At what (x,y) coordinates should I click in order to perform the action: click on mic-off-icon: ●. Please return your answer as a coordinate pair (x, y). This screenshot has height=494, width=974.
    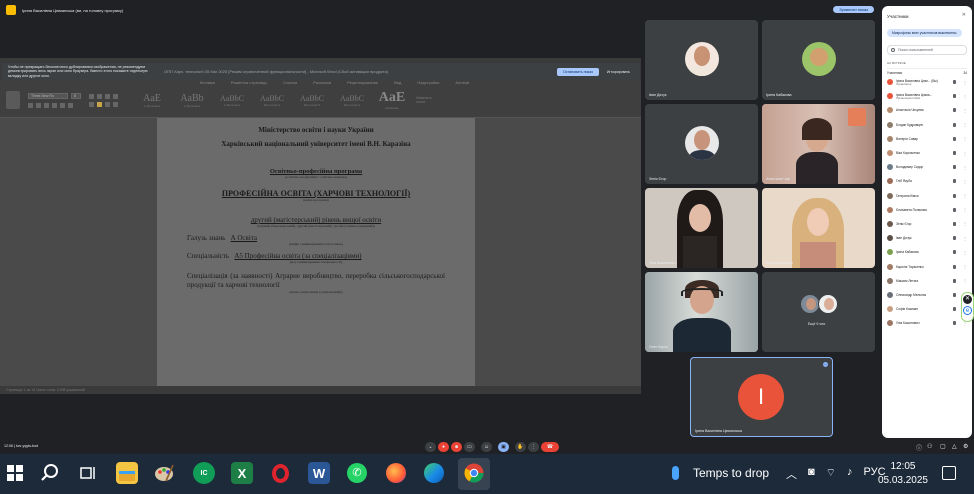
    Looking at the image, I should click on (443, 447).